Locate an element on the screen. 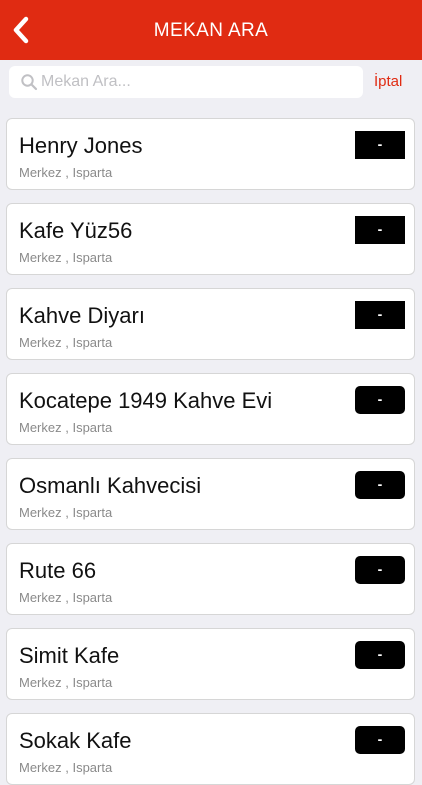 The height and width of the screenshot is (785, 422). search-bar: İptal is located at coordinates (211, 82).